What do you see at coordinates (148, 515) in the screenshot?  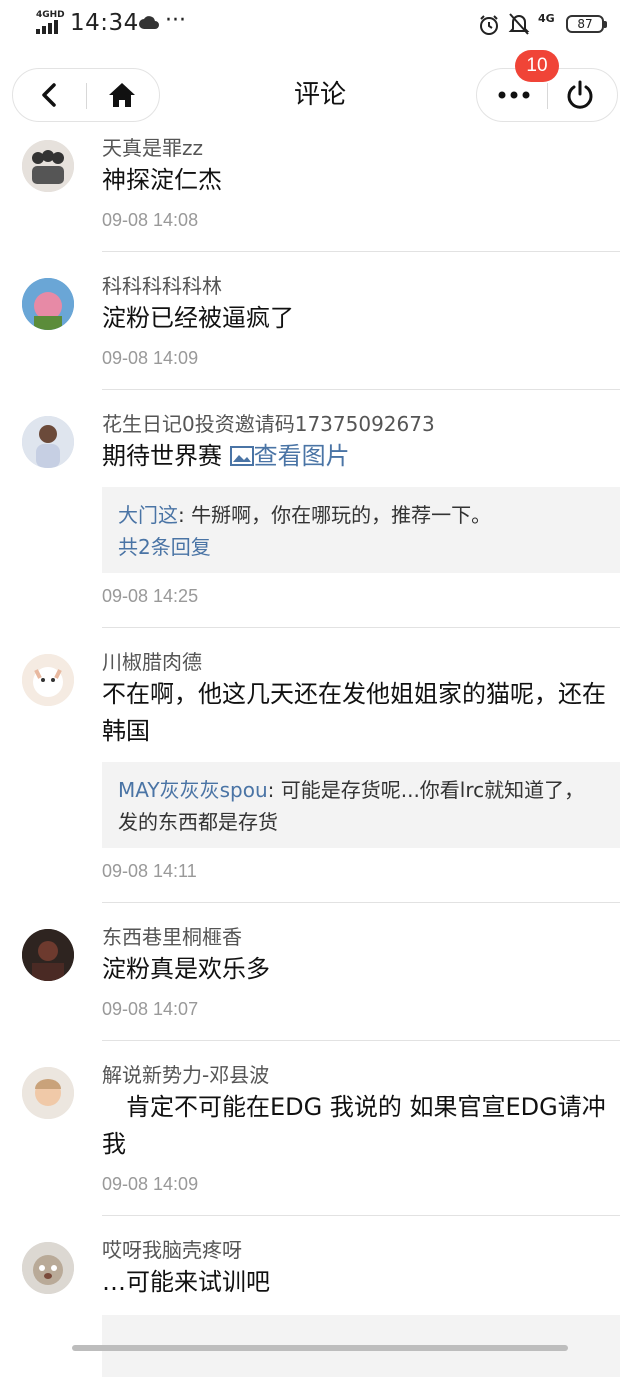 I see `reply-username: 大门这` at bounding box center [148, 515].